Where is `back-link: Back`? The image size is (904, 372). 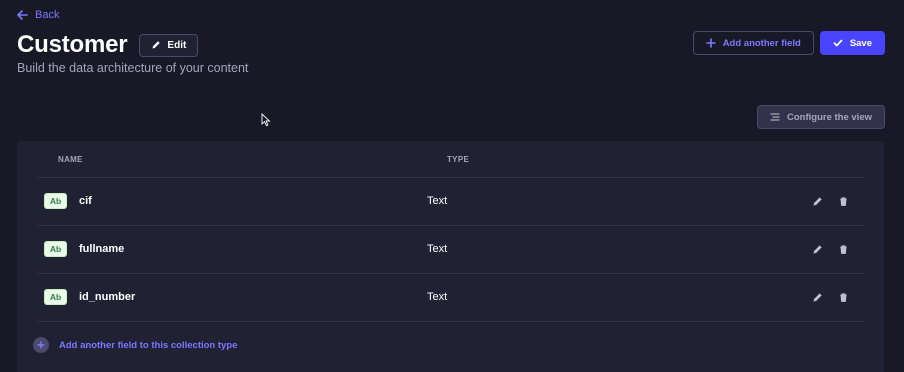
back-link: Back is located at coordinates (37, 15).